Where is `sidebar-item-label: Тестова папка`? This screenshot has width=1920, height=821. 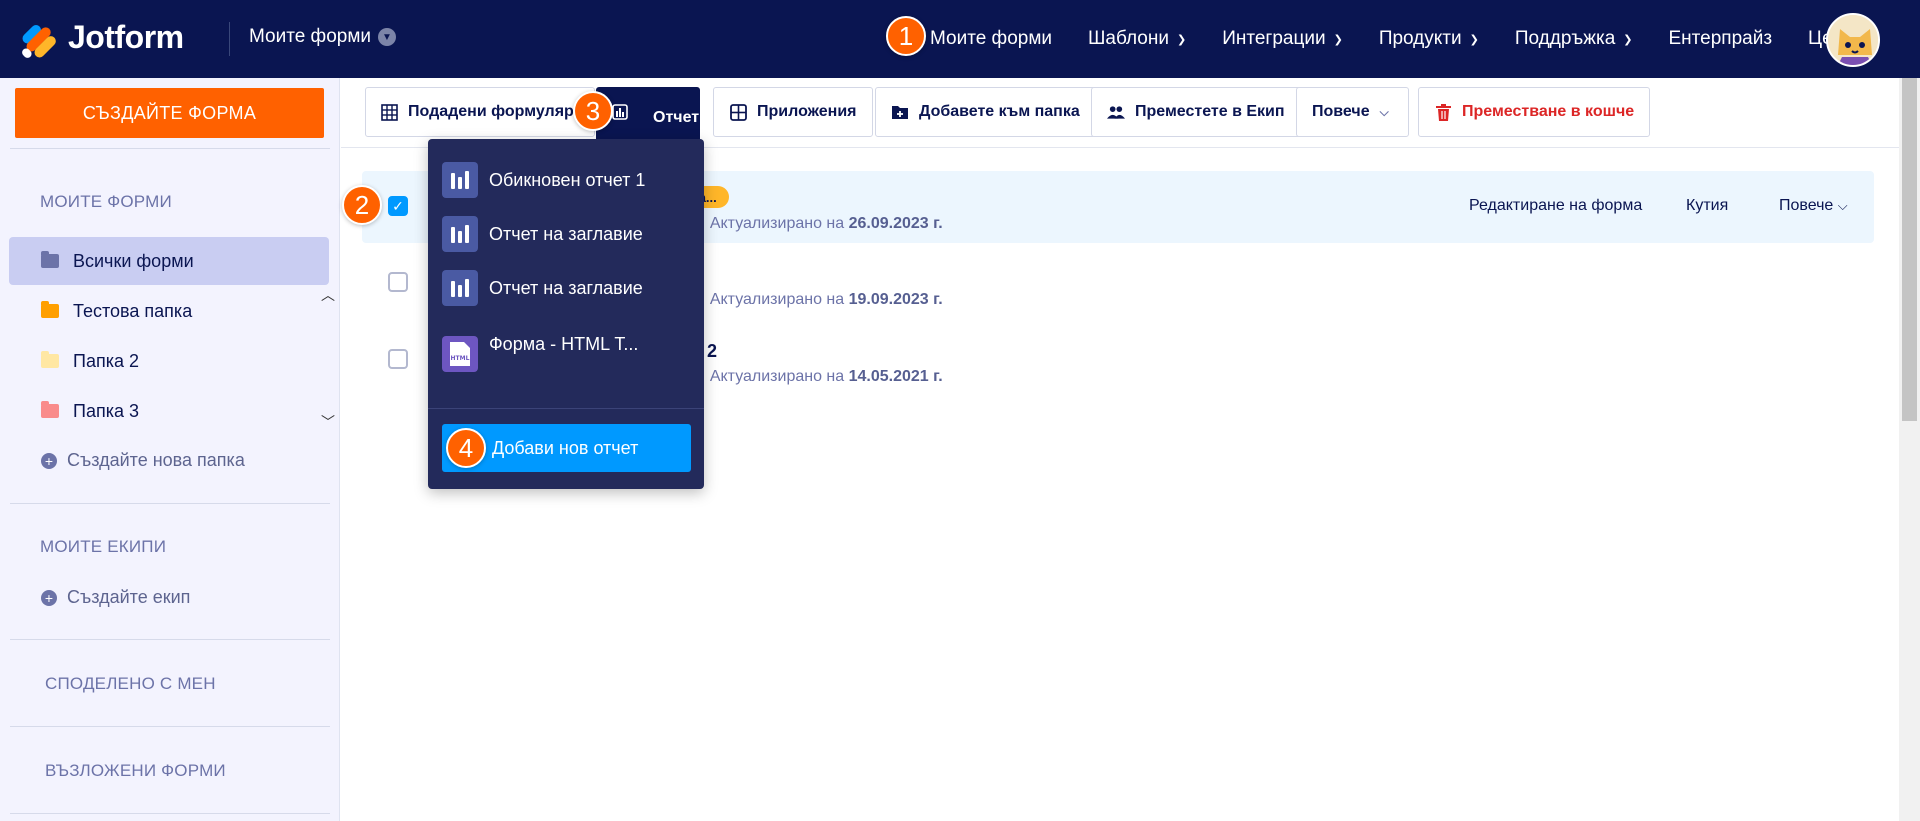
sidebar-item-label: Тестова папка is located at coordinates (133, 310).